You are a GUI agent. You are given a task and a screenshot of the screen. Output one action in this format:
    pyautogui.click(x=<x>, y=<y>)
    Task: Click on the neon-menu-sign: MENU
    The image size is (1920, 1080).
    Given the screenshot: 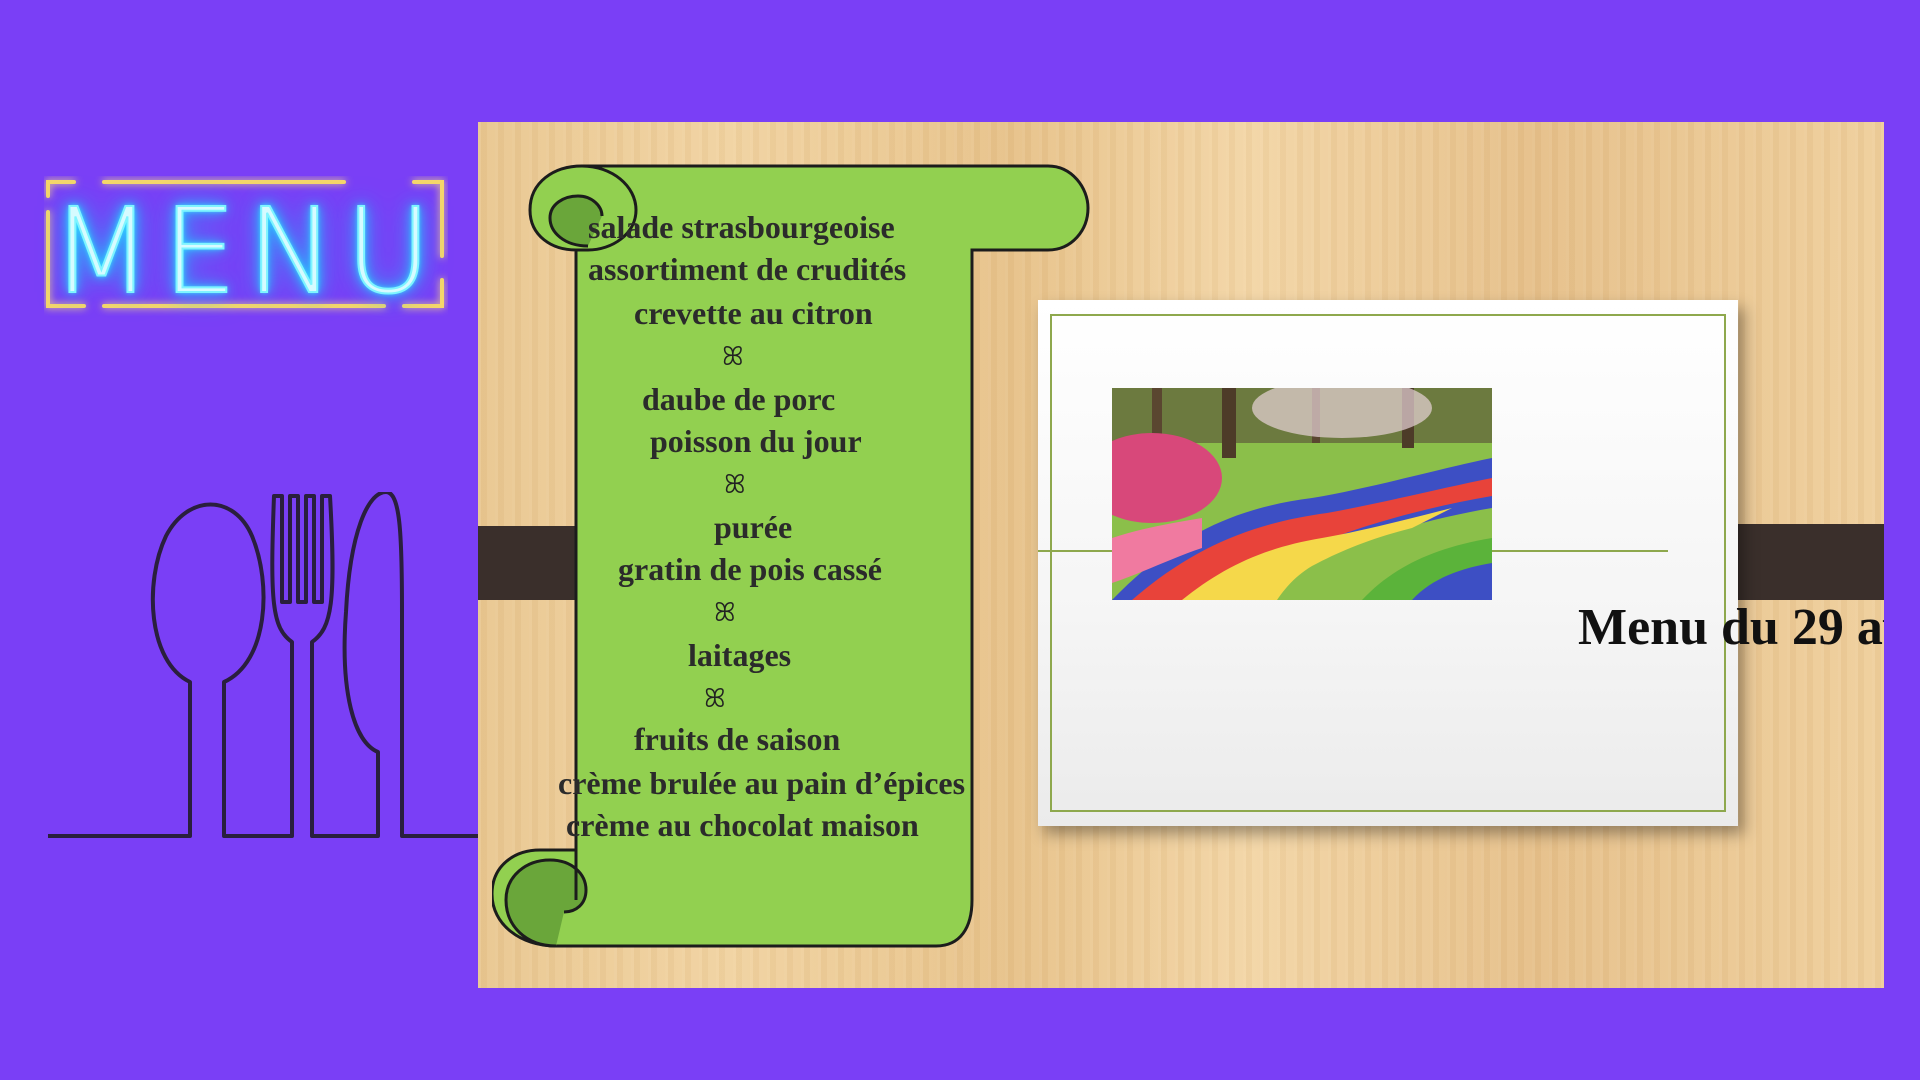 What is the action you would take?
    pyautogui.click(x=246, y=248)
    